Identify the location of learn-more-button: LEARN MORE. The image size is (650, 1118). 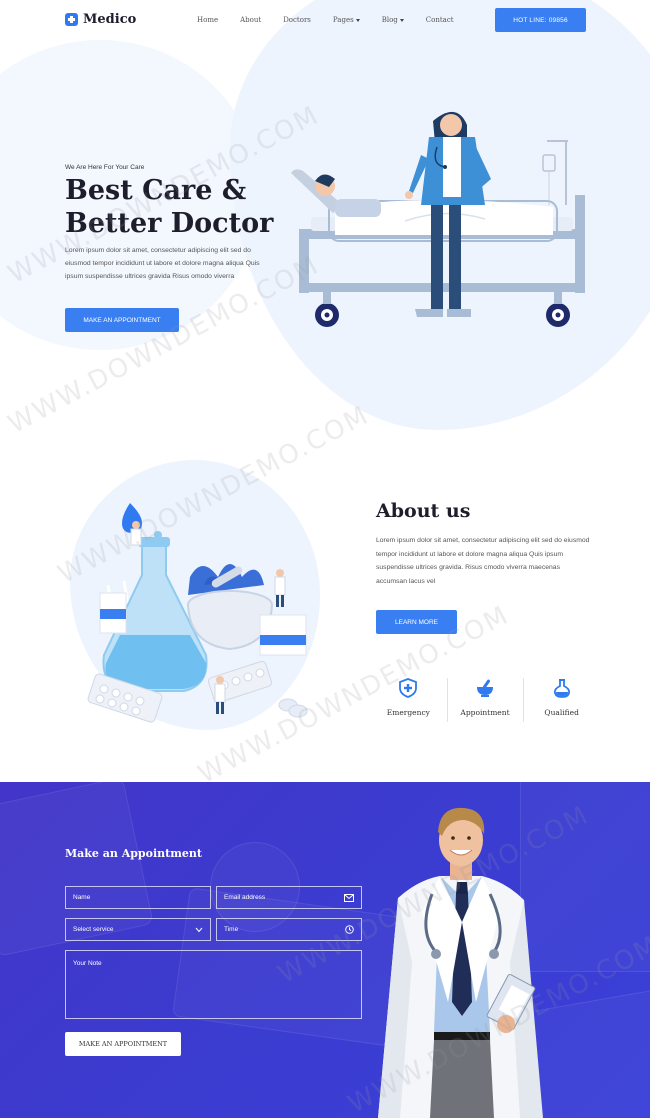
(416, 622).